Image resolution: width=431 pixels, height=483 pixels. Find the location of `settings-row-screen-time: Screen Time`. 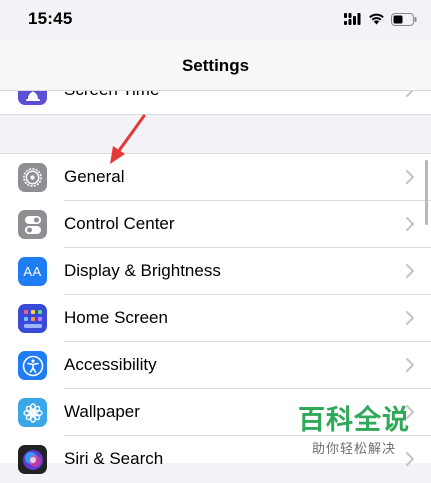

settings-row-screen-time: Screen Time is located at coordinates (215, 102).